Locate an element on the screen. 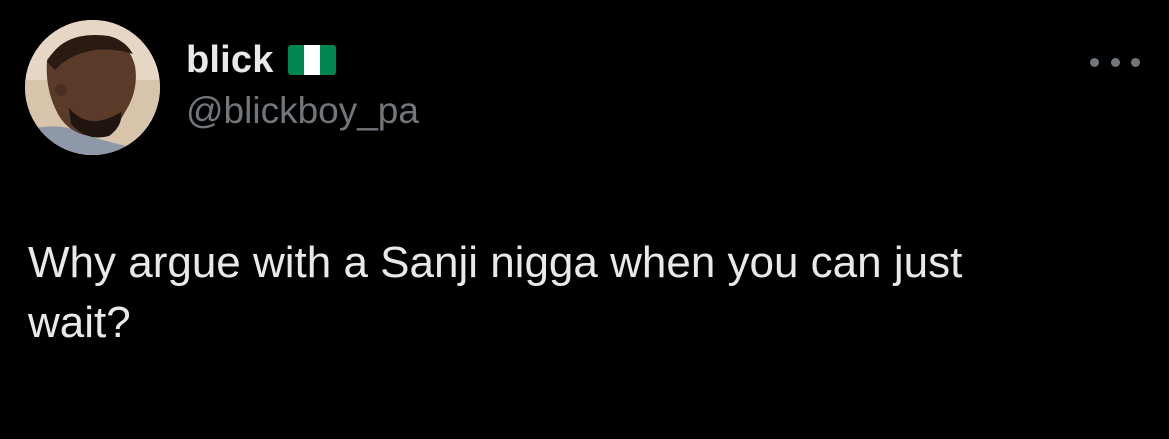 The width and height of the screenshot is (1169, 439). more-options-icon is located at coordinates (1115, 62).